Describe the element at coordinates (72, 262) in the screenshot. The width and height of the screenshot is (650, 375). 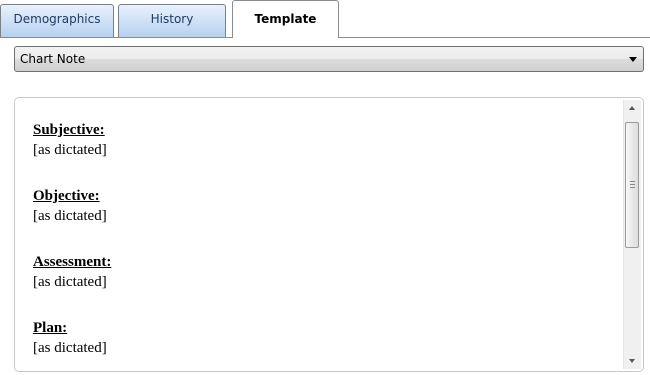
I see `section-heading: Assessment:` at that location.